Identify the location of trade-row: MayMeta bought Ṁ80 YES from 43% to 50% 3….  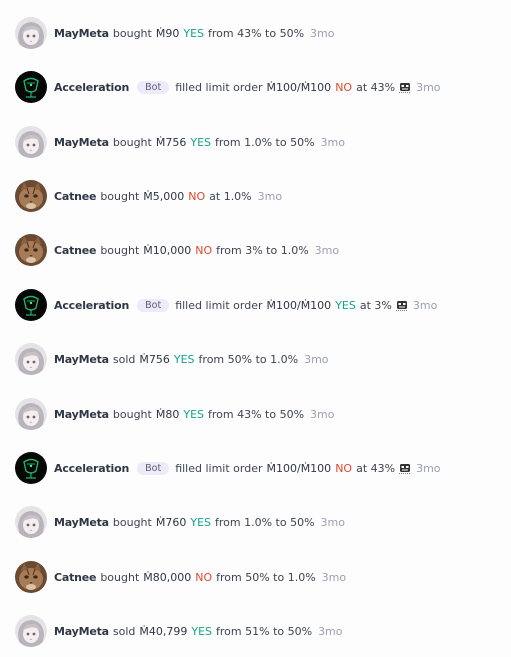
(174, 414).